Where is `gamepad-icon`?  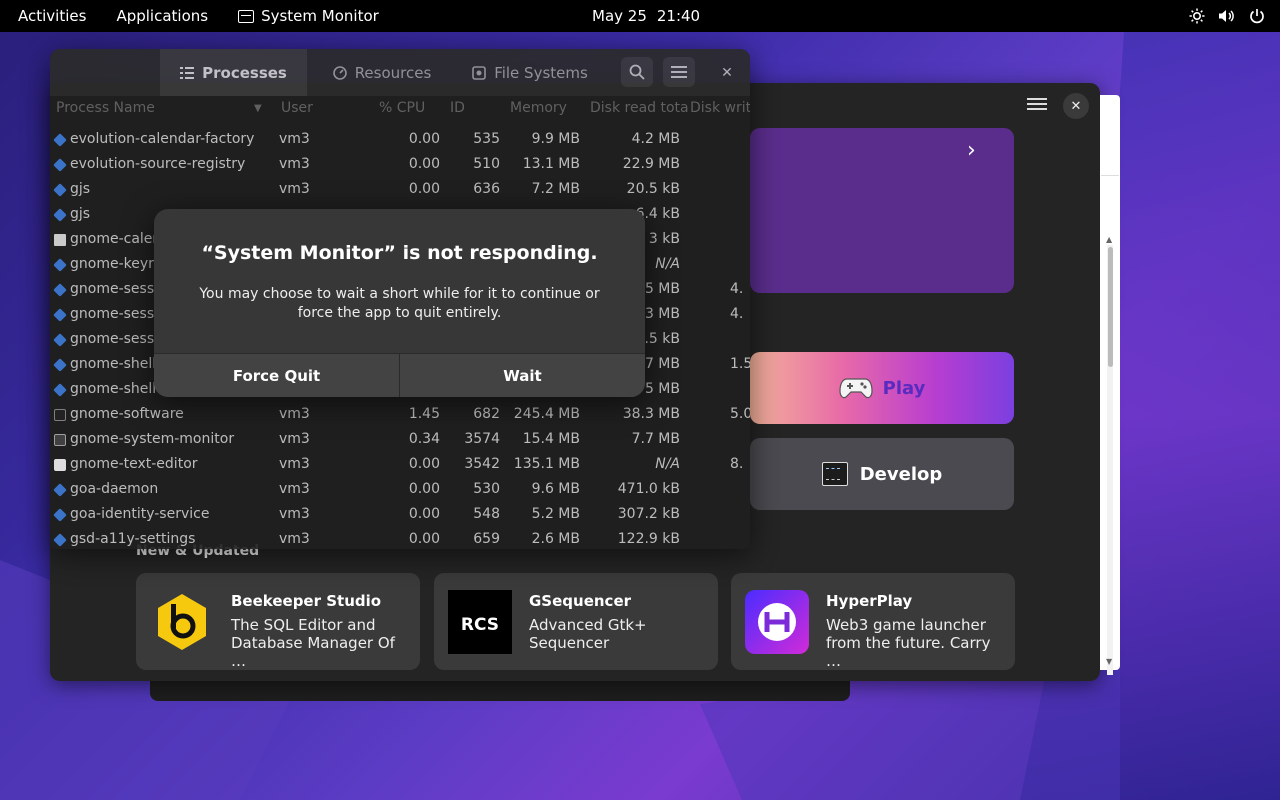
gamepad-icon is located at coordinates (856, 388).